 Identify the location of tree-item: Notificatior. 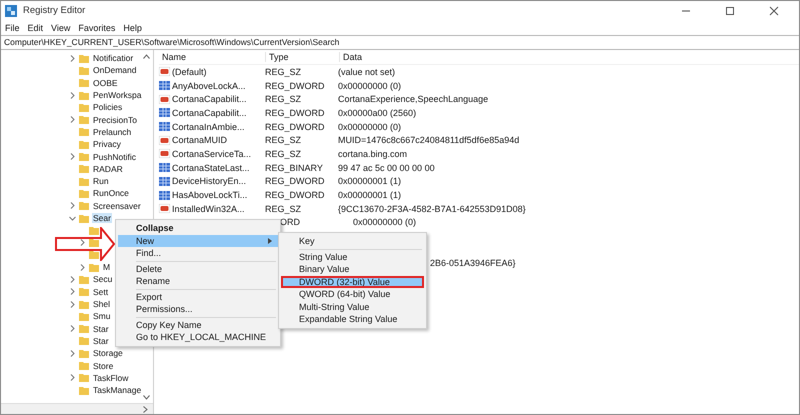
(113, 58).